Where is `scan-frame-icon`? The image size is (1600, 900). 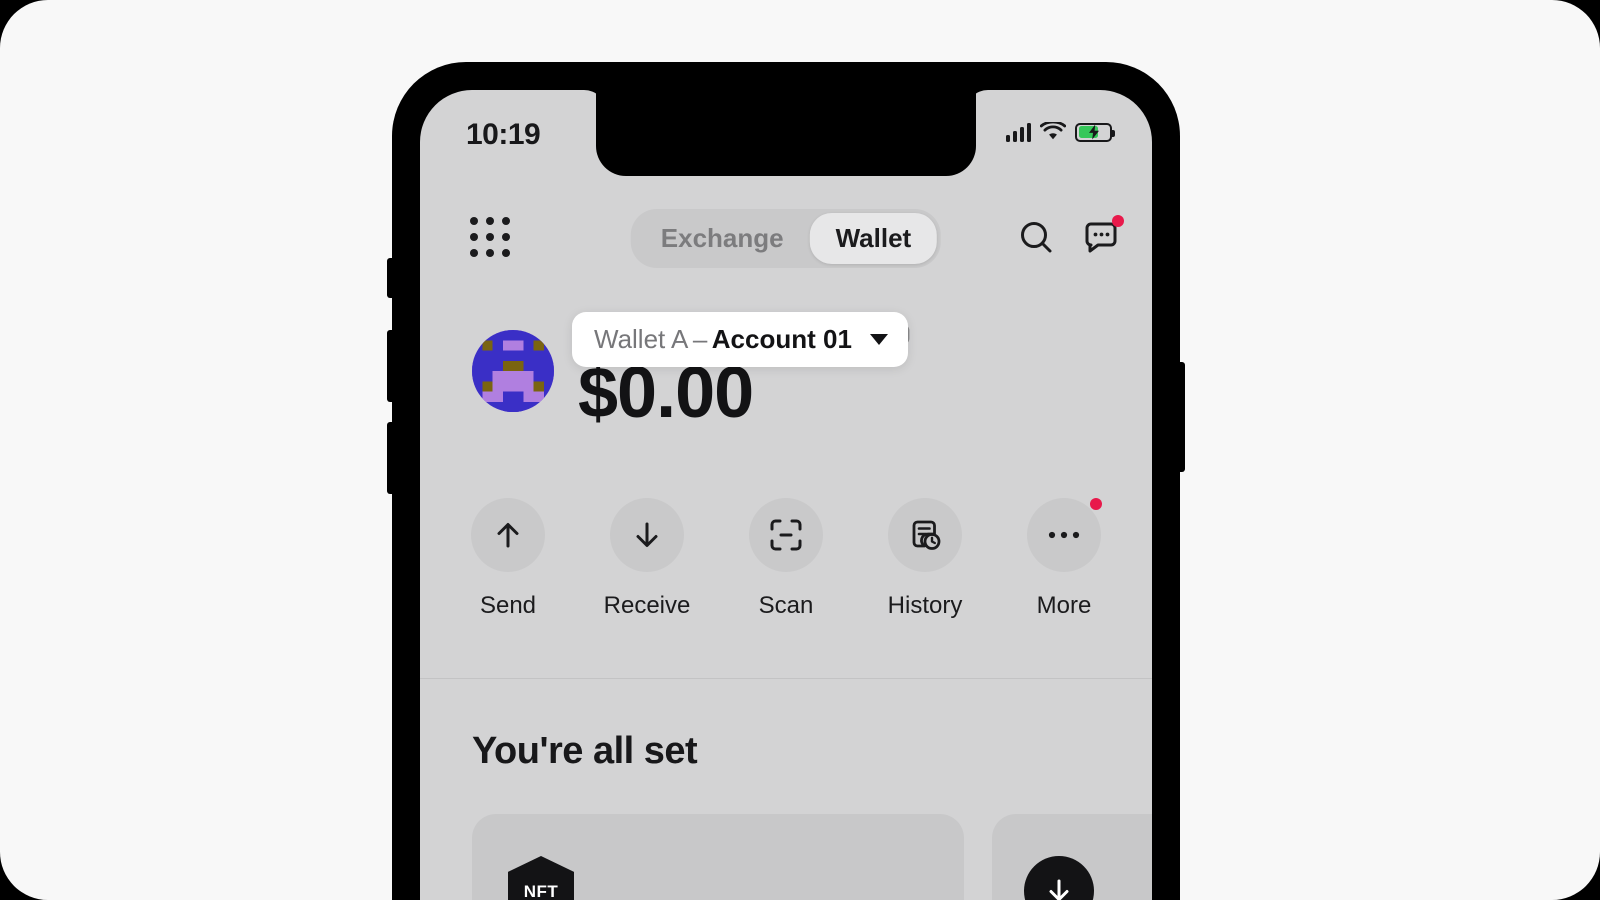
scan-frame-icon is located at coordinates (786, 535).